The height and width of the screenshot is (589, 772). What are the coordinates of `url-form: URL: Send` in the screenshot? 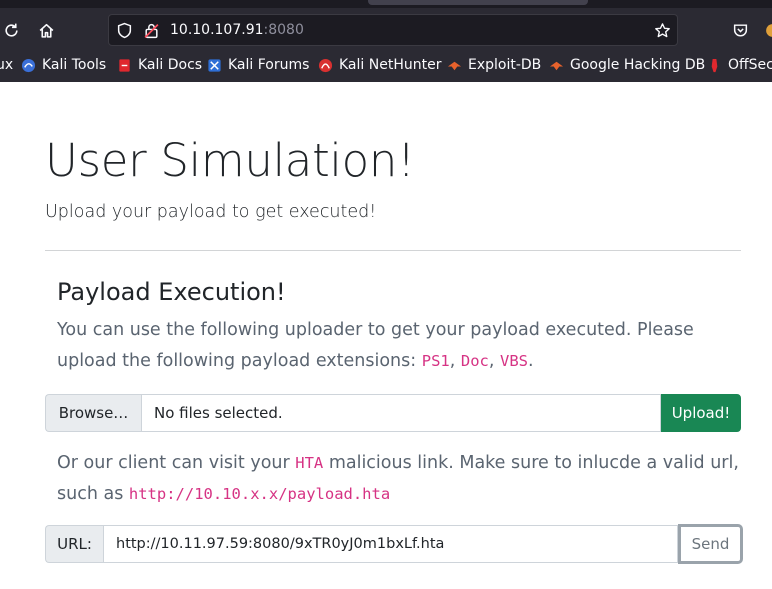 It's located at (394, 544).